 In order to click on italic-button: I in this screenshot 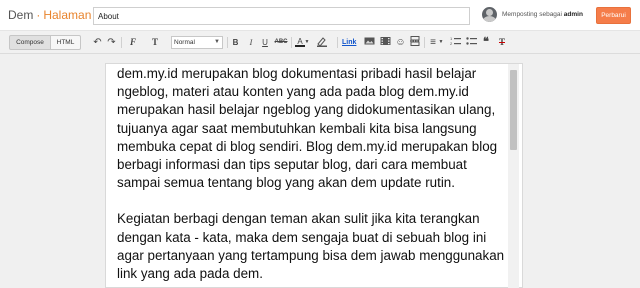, I will do `click(251, 42)`.